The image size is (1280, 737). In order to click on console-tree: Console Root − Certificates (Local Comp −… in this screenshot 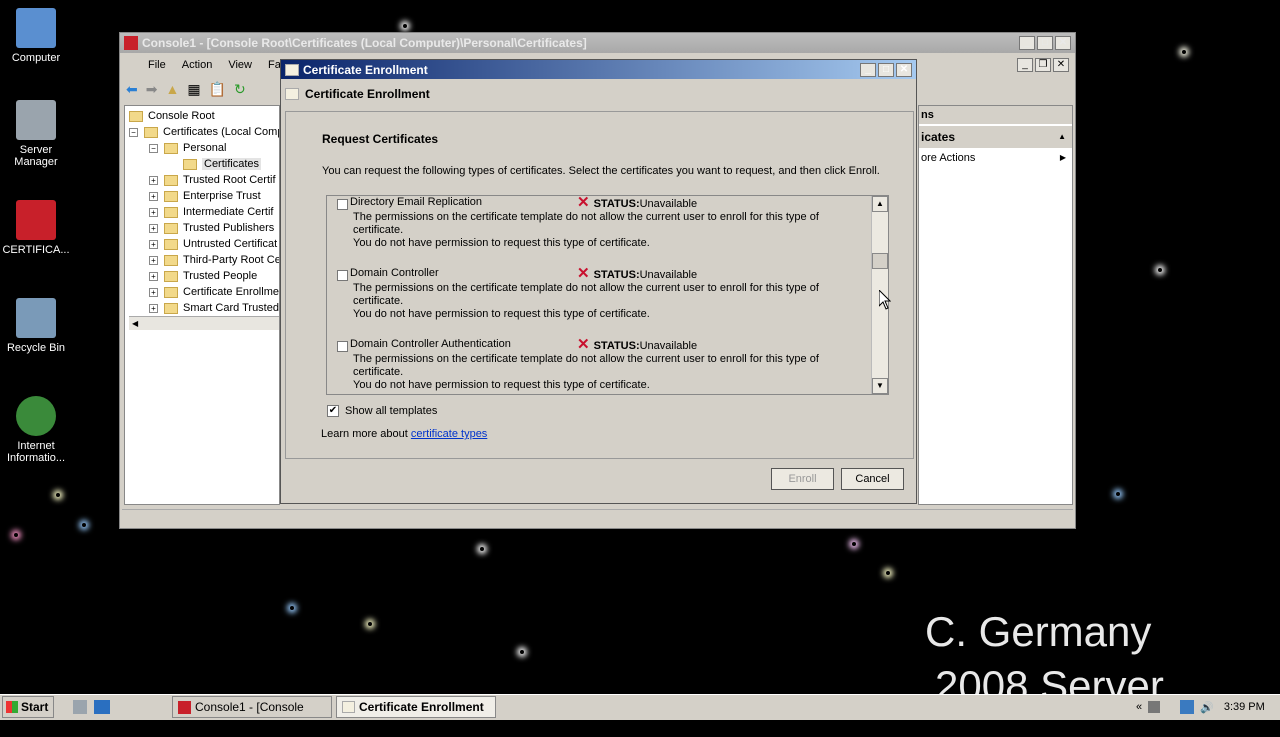, I will do `click(202, 305)`.